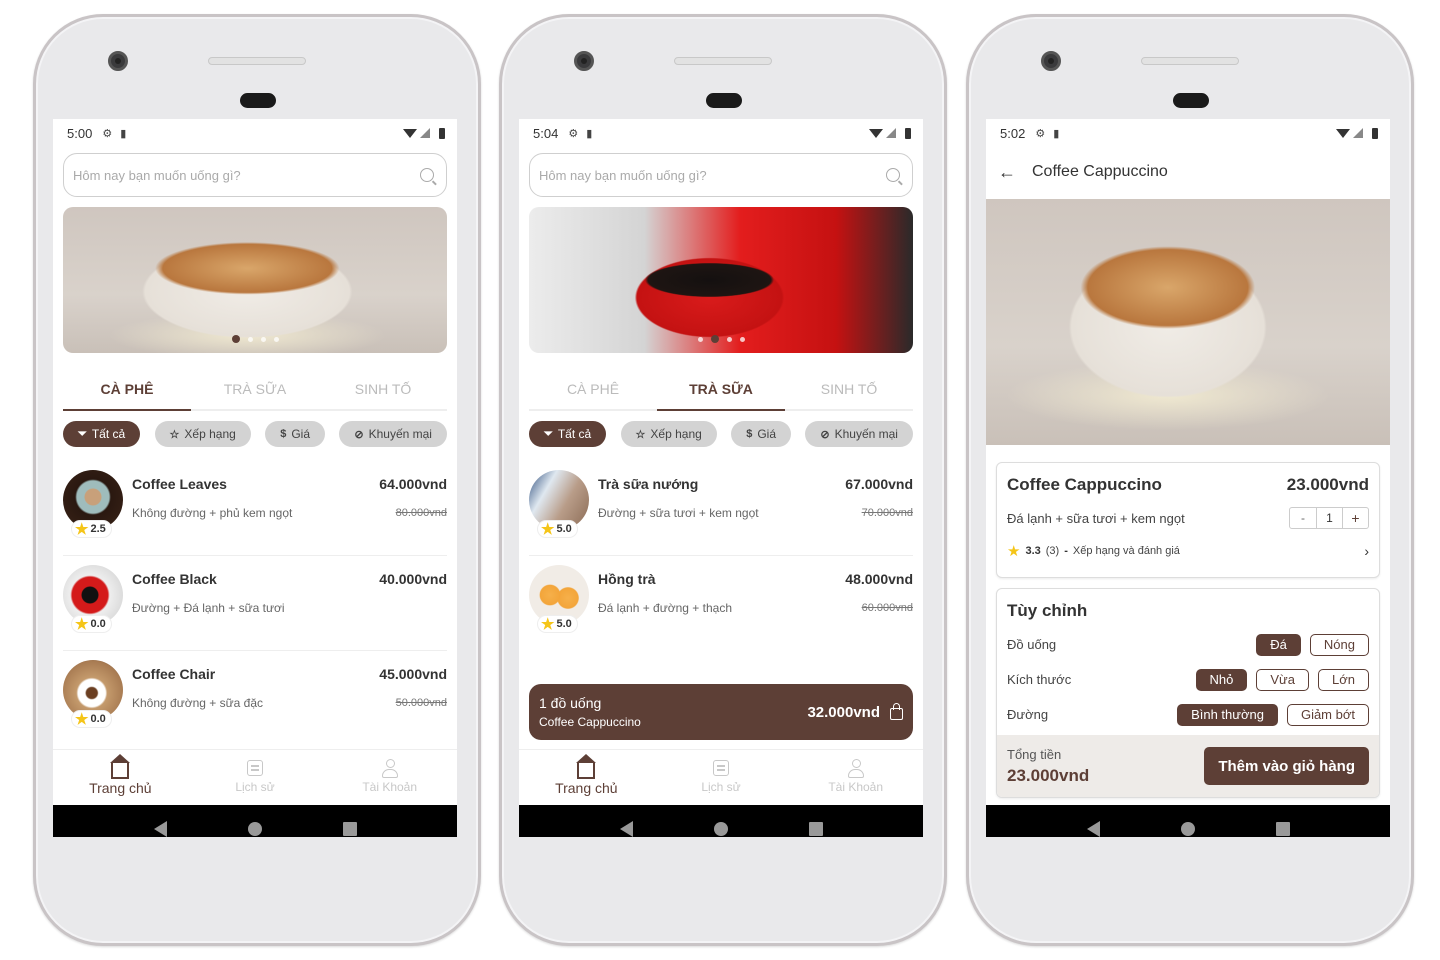 The height and width of the screenshot is (960, 1440). What do you see at coordinates (1286, 766) in the screenshot?
I see `add-to-cart-button: Thêm vào giỏ hàng` at bounding box center [1286, 766].